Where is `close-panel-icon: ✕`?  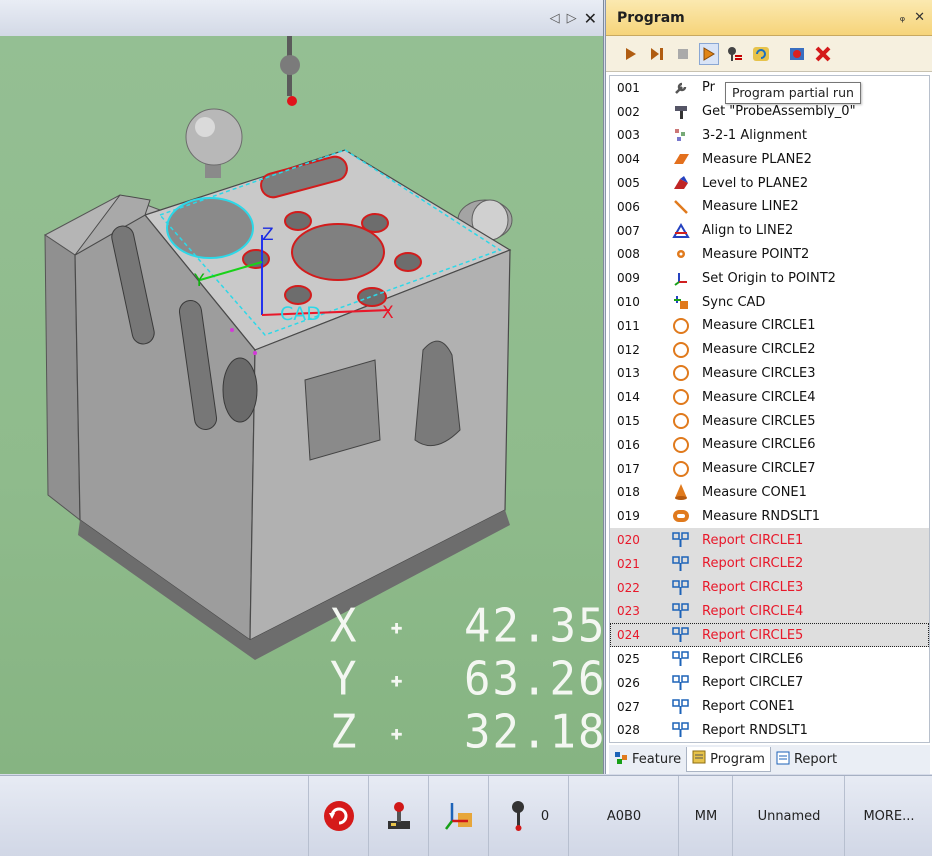
close-panel-icon: ✕ is located at coordinates (919, 17).